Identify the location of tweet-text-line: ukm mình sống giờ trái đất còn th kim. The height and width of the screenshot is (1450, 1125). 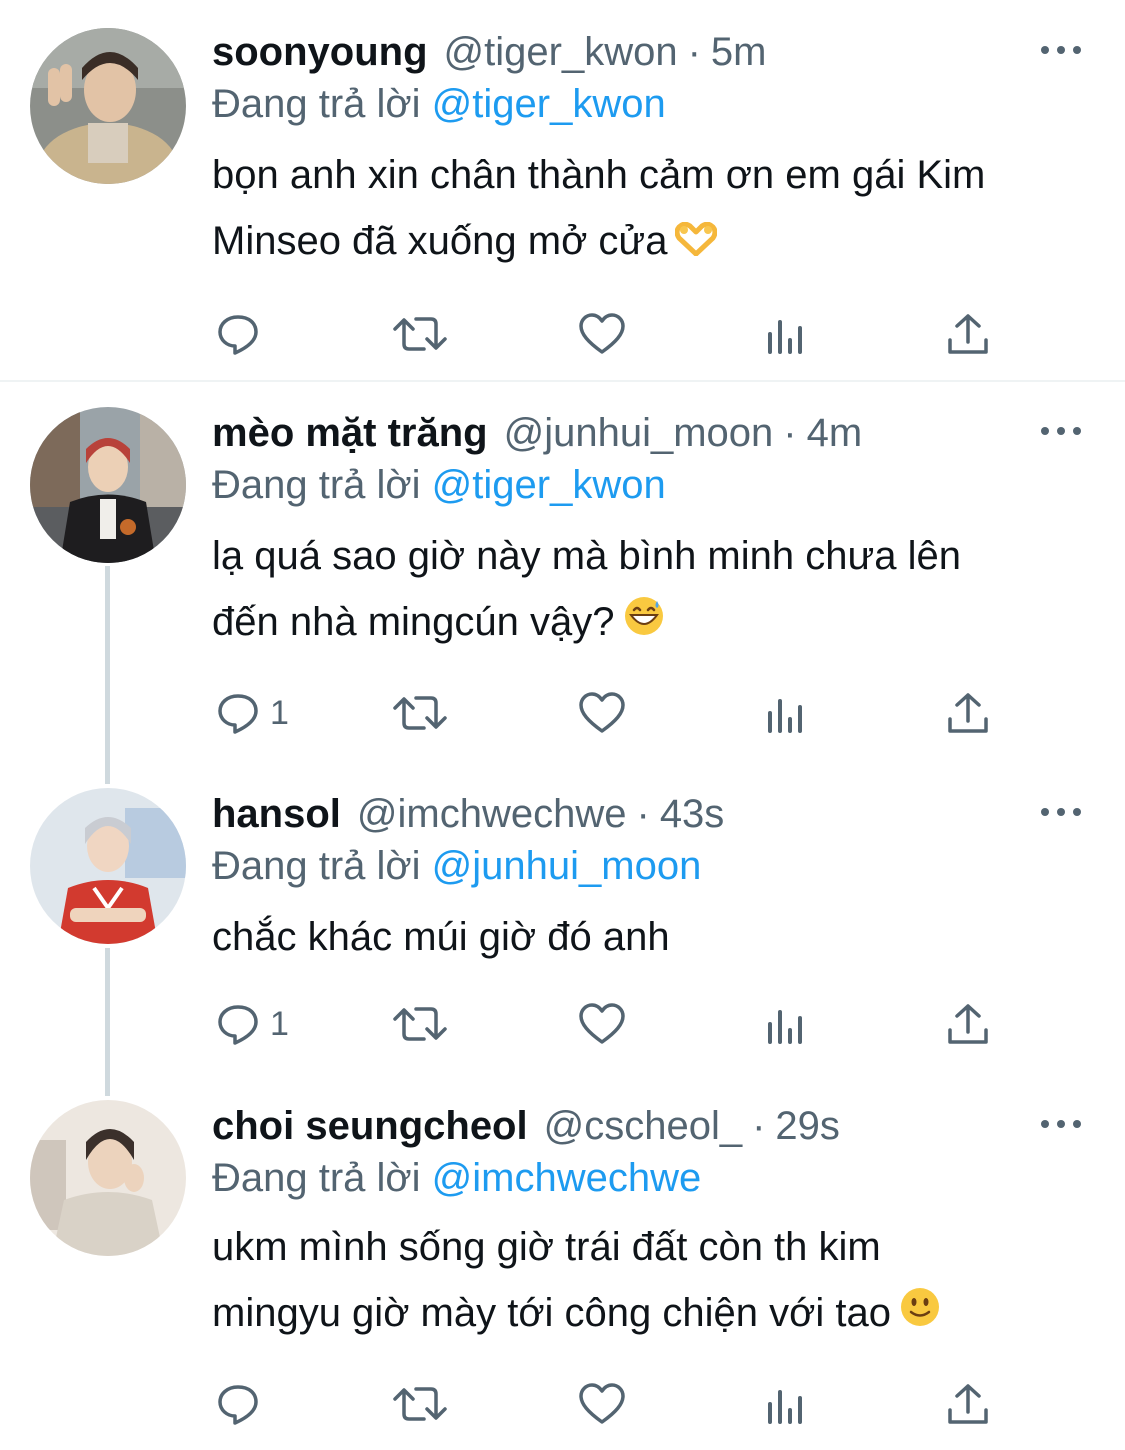
(546, 1247).